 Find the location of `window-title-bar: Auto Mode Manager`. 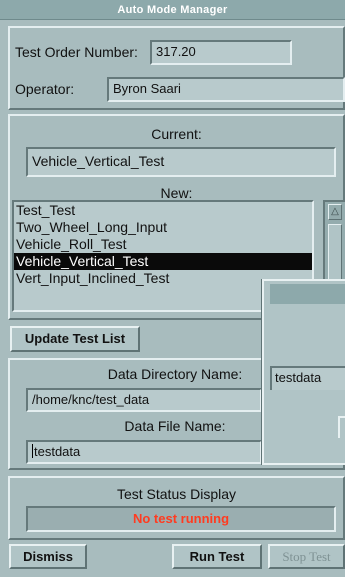

window-title-bar: Auto Mode Manager is located at coordinates (172, 10).